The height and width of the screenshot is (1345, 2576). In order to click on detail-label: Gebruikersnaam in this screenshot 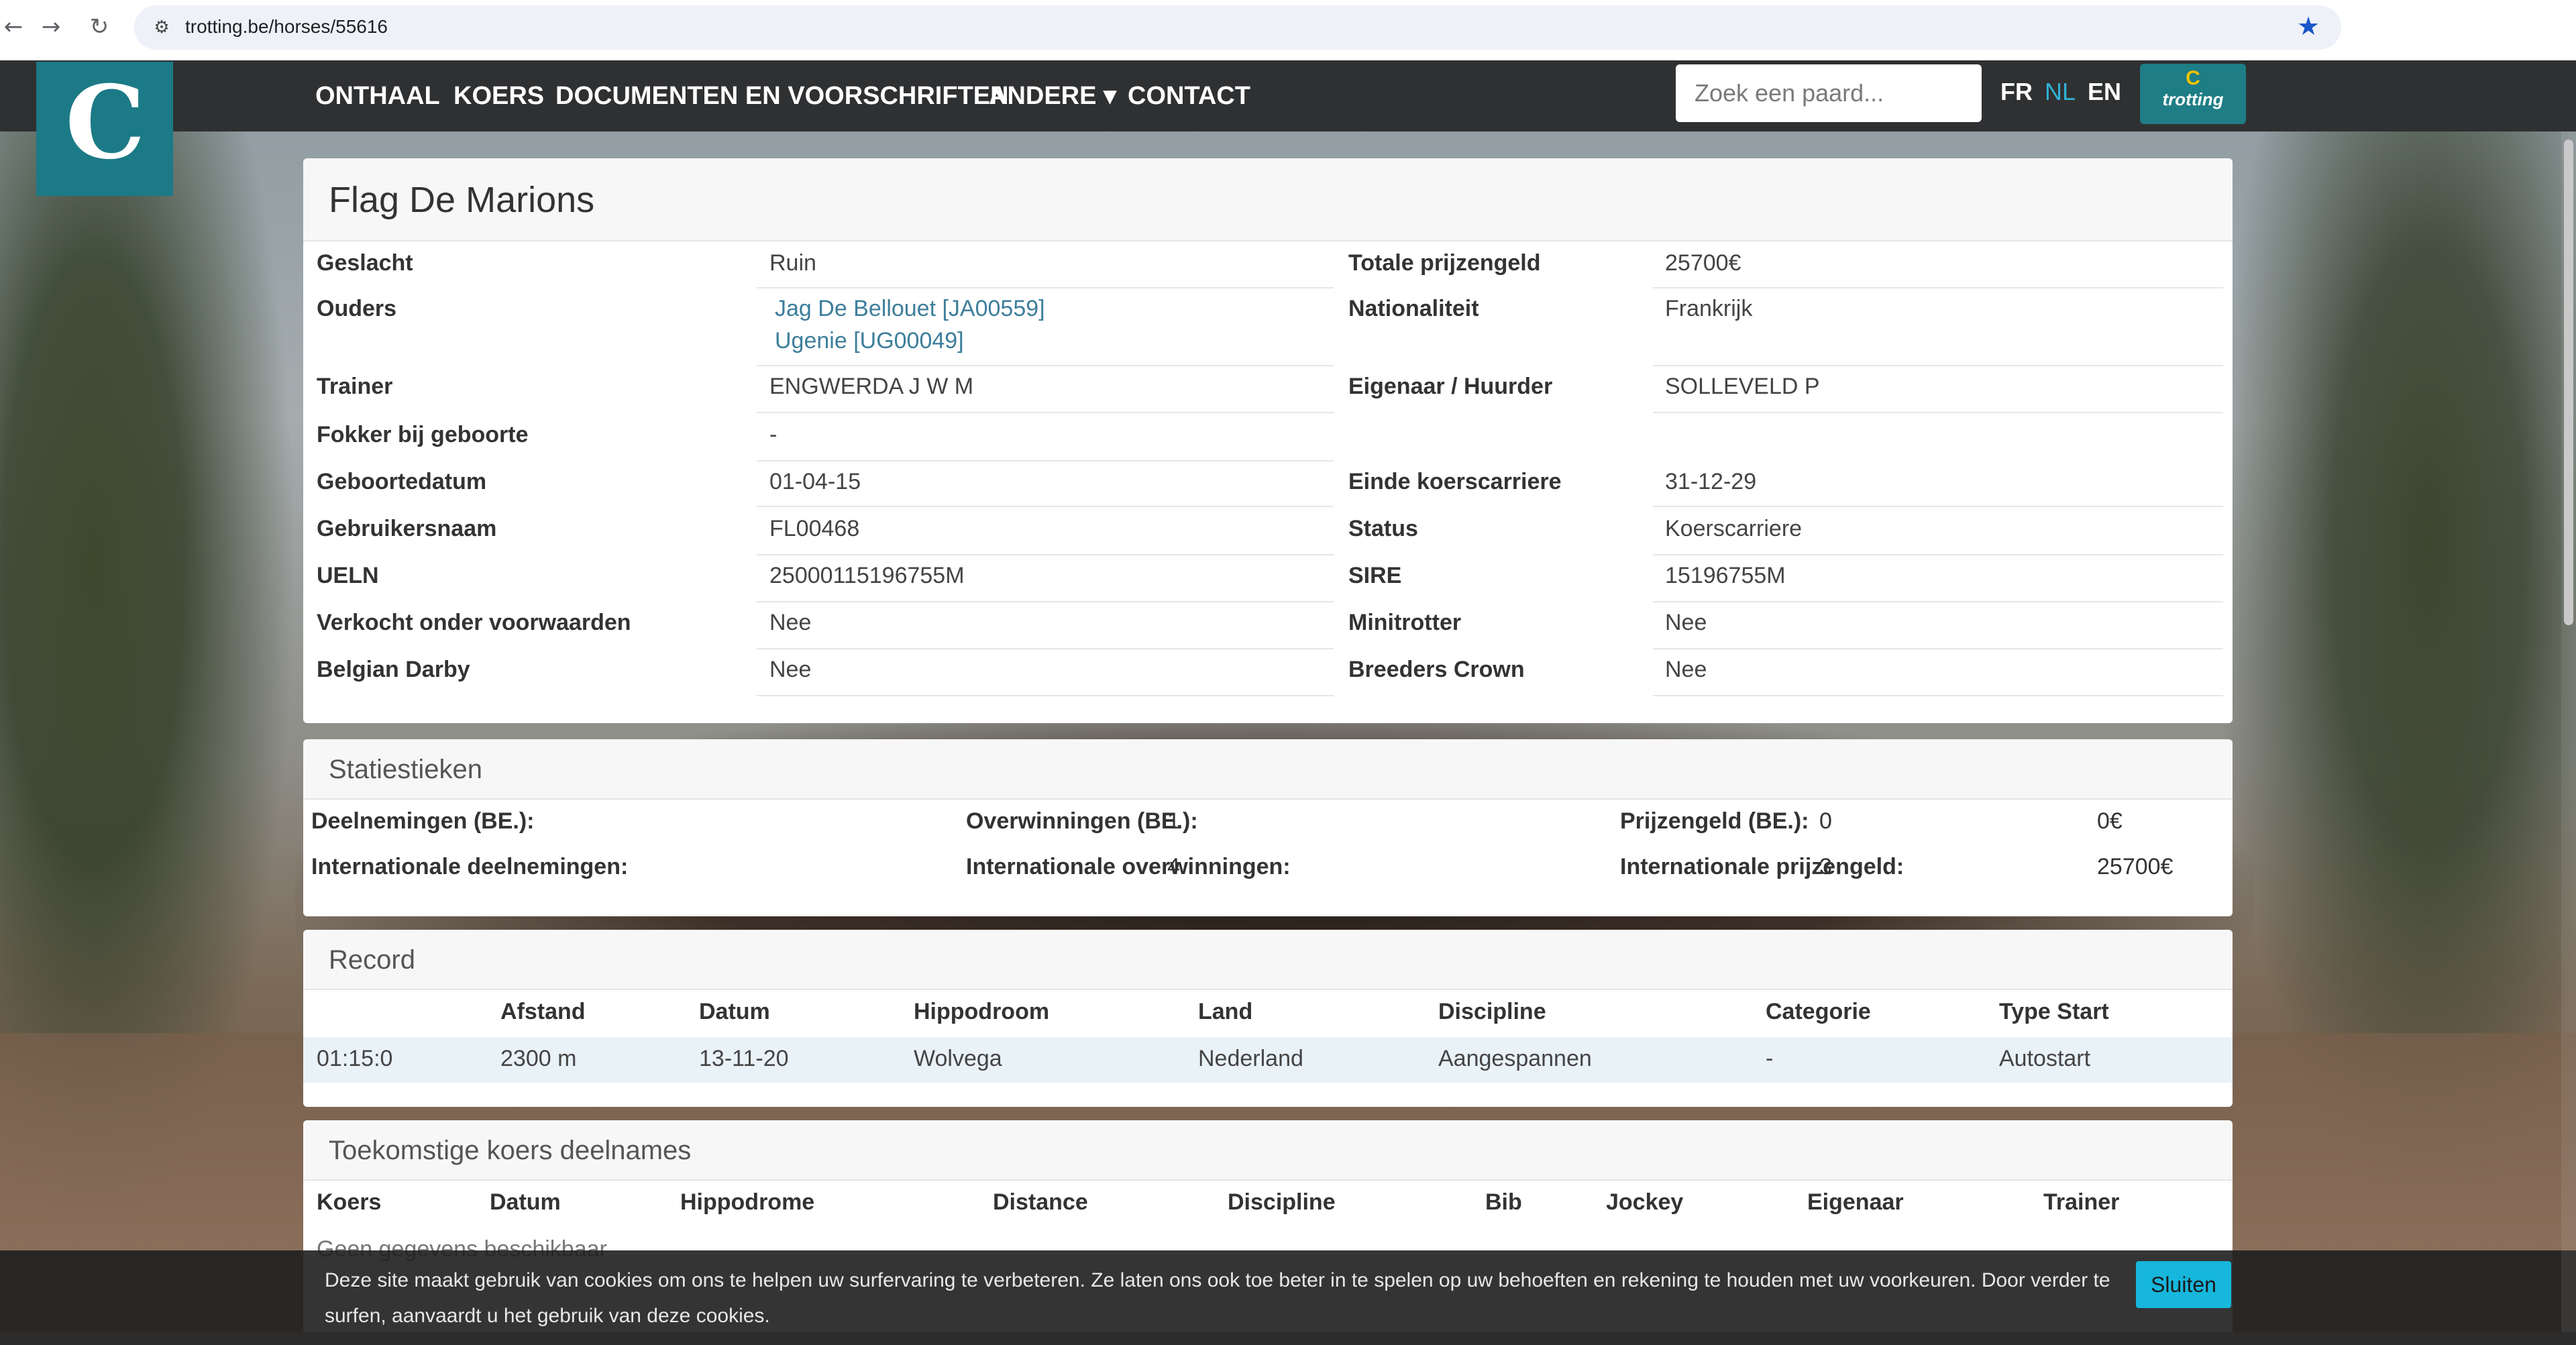, I will do `click(407, 528)`.